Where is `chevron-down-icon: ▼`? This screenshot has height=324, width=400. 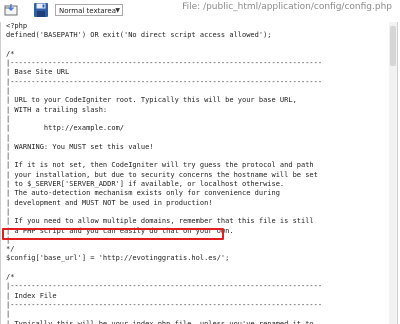
chevron-down-icon: ▼ is located at coordinates (117, 10).